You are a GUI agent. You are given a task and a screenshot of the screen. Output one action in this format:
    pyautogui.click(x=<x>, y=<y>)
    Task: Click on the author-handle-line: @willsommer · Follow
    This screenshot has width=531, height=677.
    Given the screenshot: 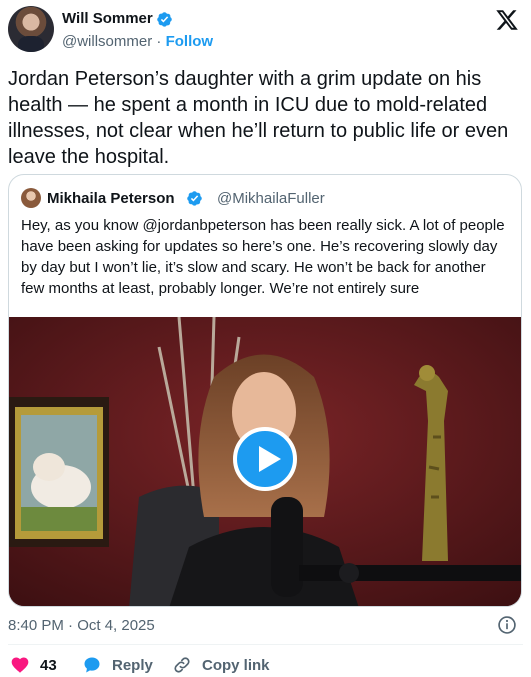 What is the action you would take?
    pyautogui.click(x=137, y=41)
    